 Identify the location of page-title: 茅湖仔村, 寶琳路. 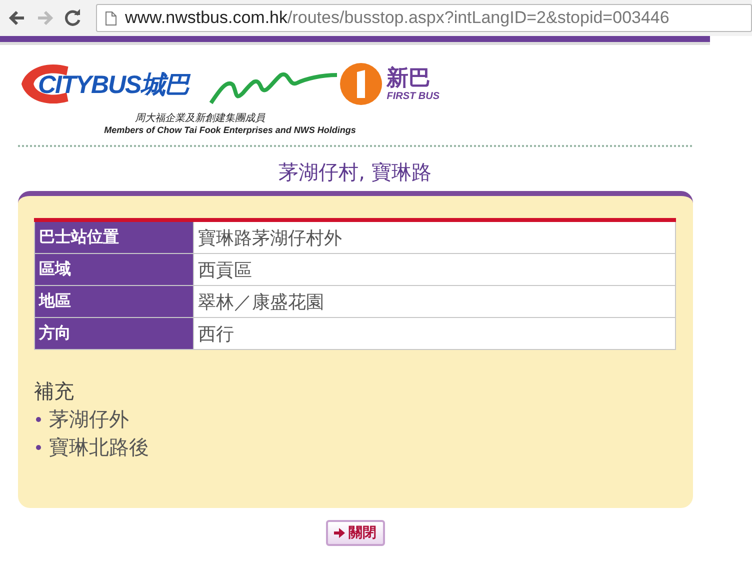
(355, 172).